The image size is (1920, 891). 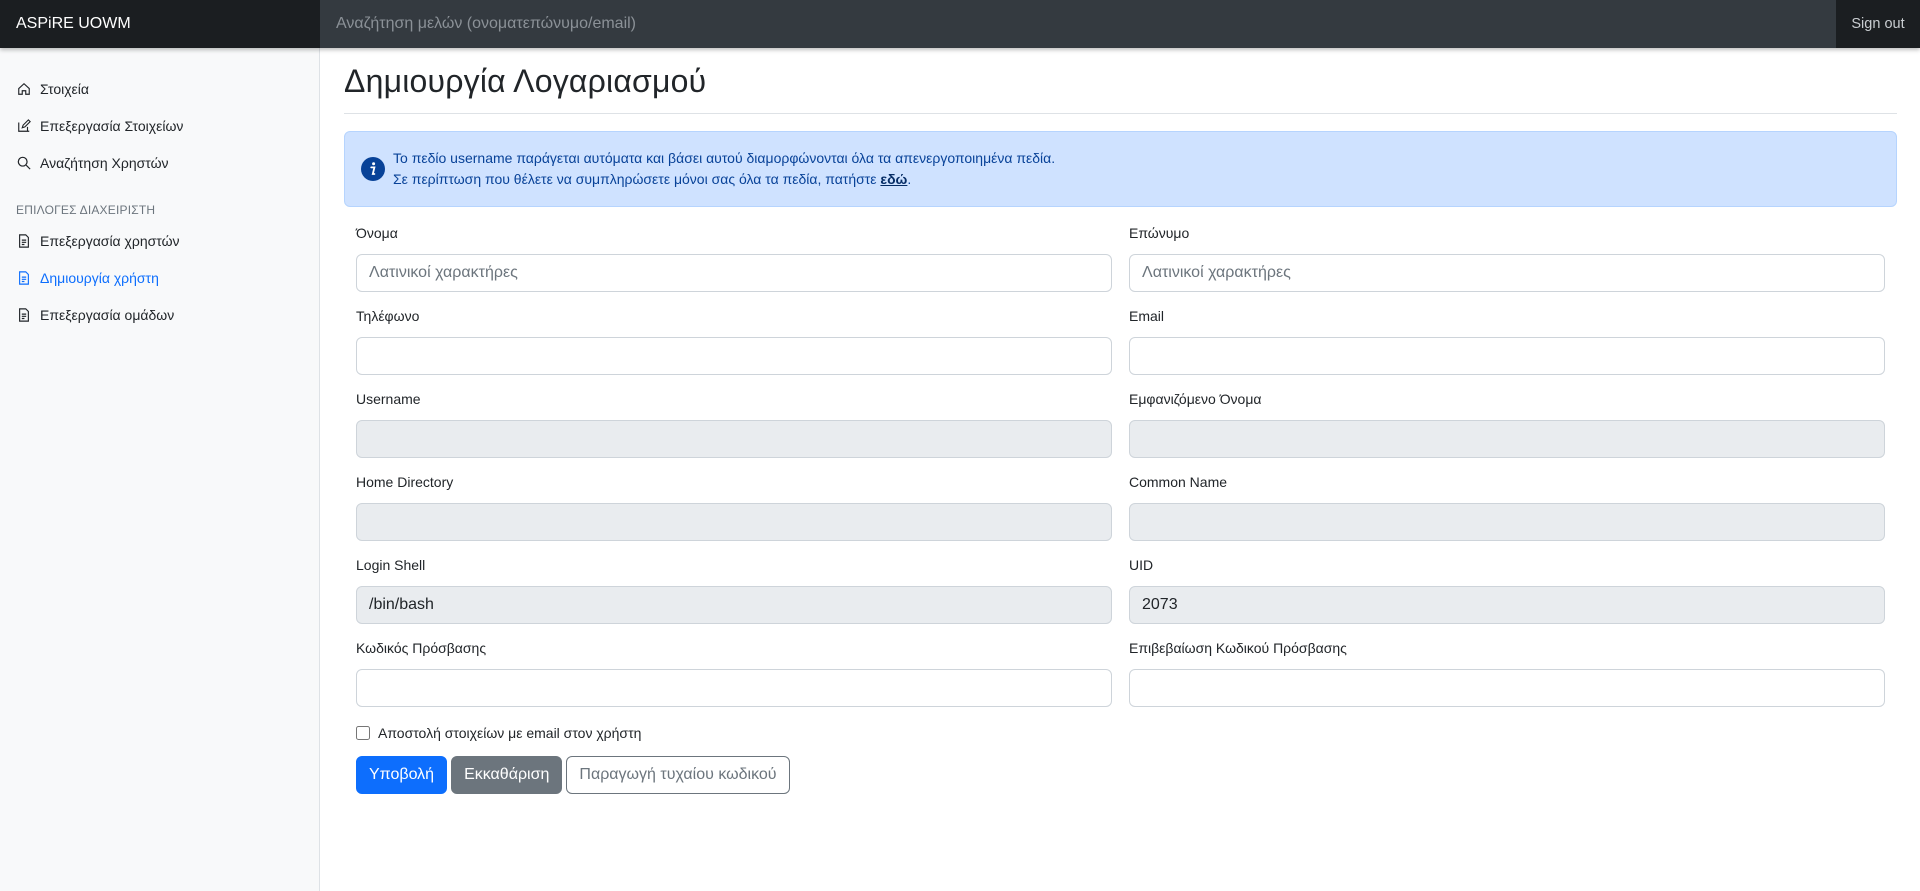 I want to click on display-name-label: Εμφανιζόμενο Όνομα, so click(x=1195, y=399).